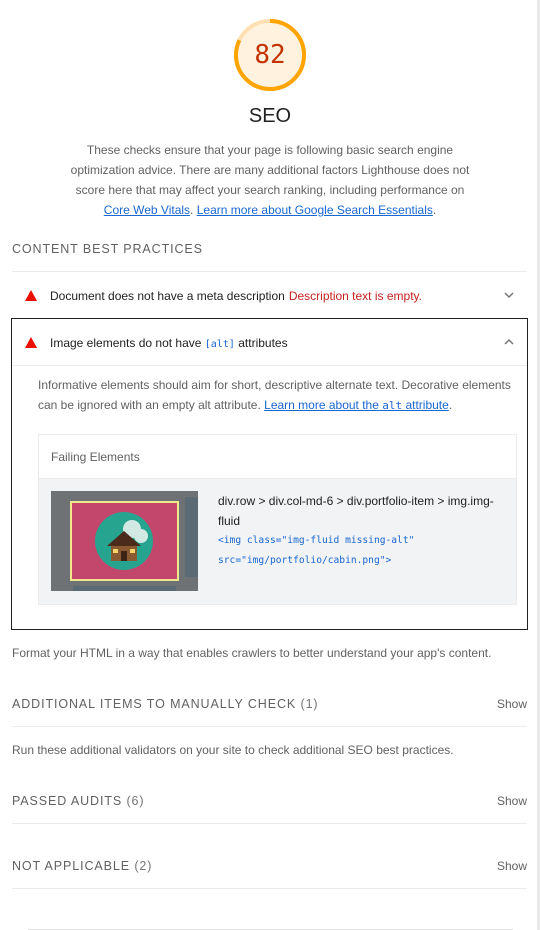 This screenshot has width=540, height=930. Describe the element at coordinates (107, 249) in the screenshot. I see `content-best-practices-title: CONTENT BEST PRACTICES` at that location.